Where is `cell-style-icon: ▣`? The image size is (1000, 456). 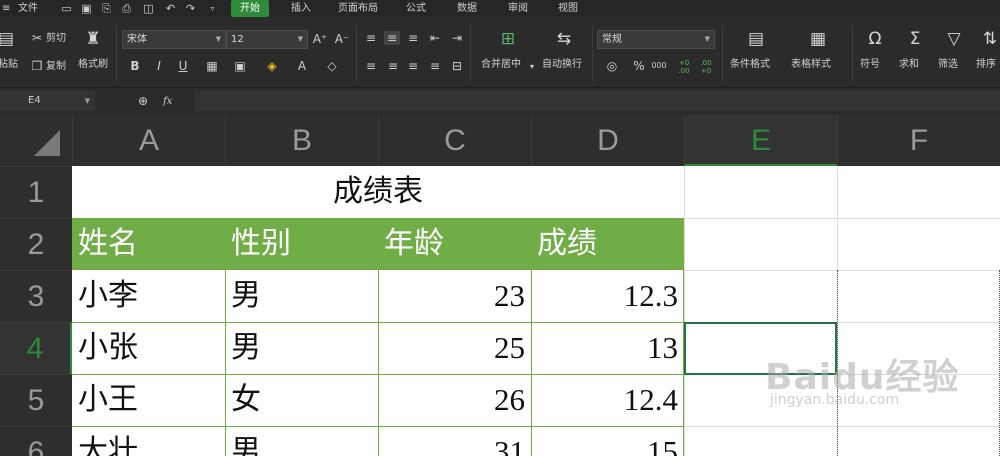
cell-style-icon: ▣ is located at coordinates (240, 66).